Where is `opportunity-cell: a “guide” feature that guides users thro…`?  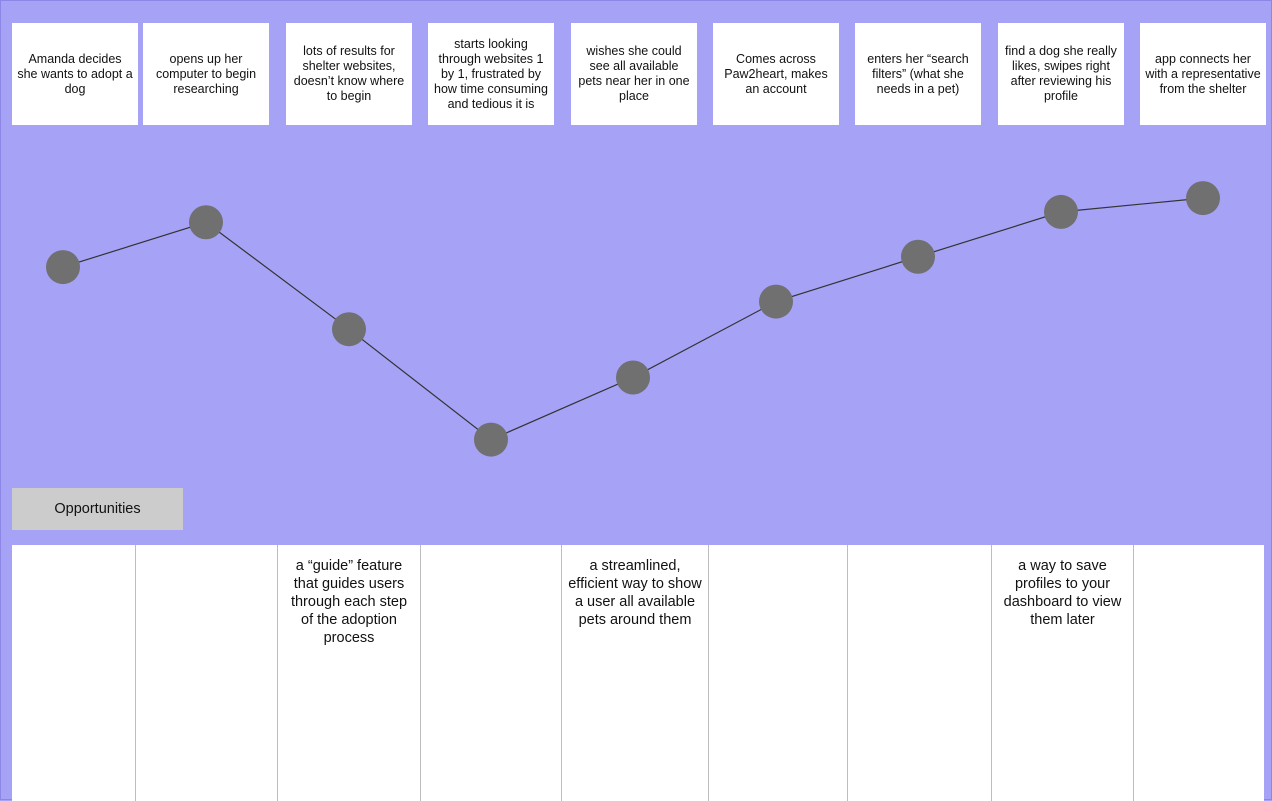 opportunity-cell: a “guide” feature that guides users thro… is located at coordinates (349, 673).